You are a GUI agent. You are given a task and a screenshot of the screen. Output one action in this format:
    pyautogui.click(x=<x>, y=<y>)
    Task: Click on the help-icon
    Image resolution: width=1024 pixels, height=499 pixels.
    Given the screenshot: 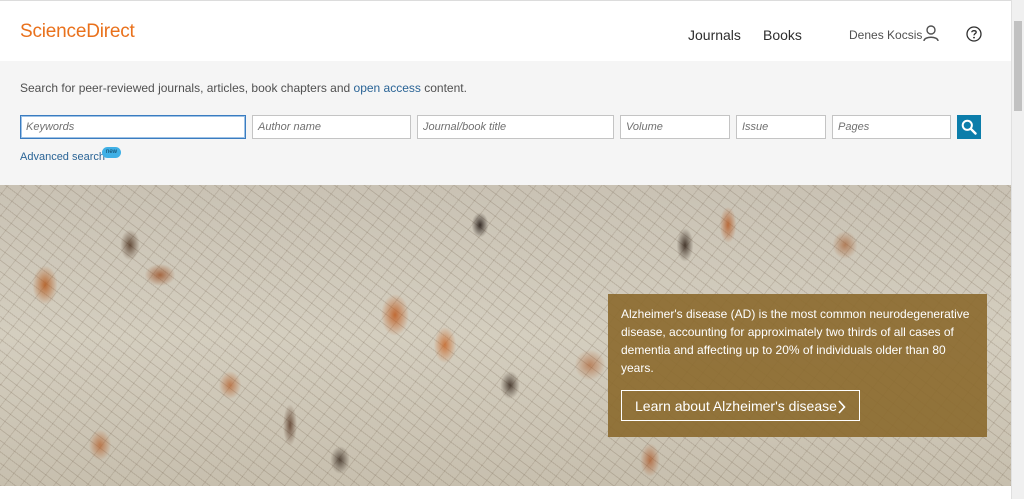 What is the action you would take?
    pyautogui.click(x=974, y=34)
    